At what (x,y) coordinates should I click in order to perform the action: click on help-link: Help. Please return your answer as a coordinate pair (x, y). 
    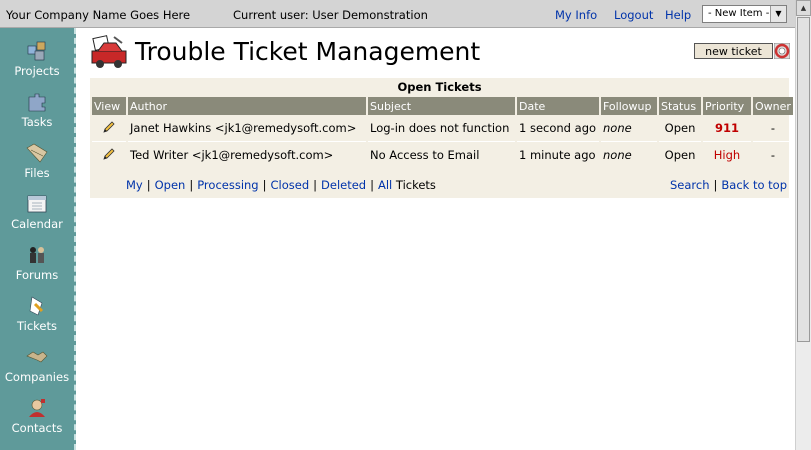
    Looking at the image, I should click on (678, 15).